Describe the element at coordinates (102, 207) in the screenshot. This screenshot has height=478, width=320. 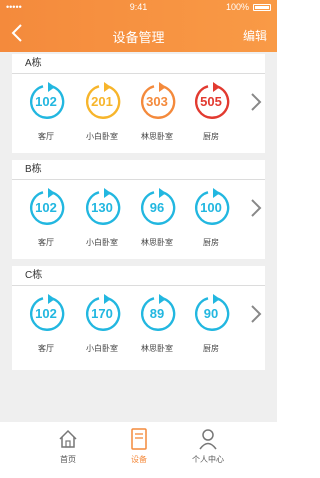
I see `room-value: 130` at that location.